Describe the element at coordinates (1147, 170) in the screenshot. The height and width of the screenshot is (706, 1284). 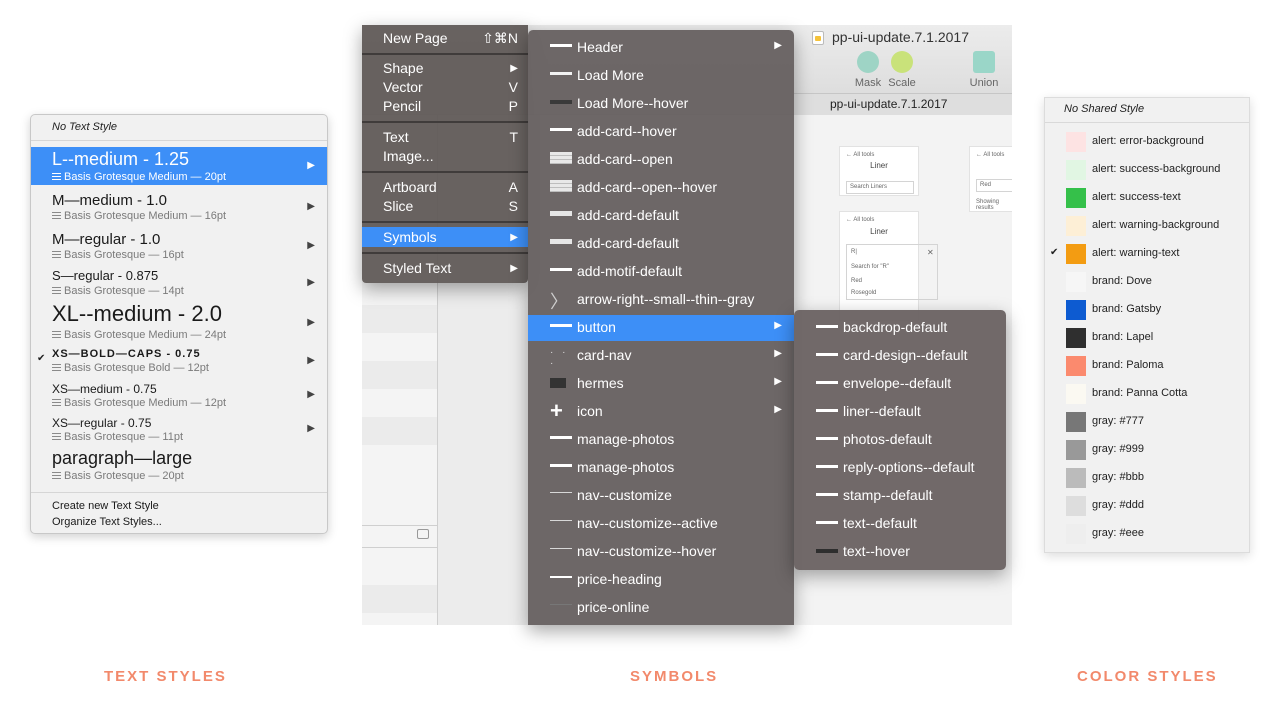
I see `color-style-item: alert: success-background` at that location.